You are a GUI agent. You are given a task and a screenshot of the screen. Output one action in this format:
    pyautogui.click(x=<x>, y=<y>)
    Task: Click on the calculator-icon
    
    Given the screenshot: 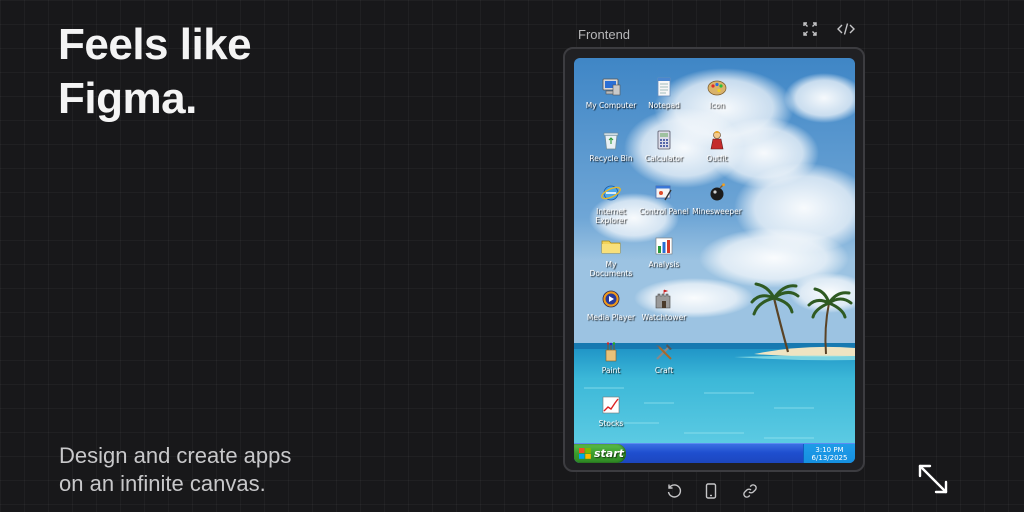 What is the action you would take?
    pyautogui.click(x=664, y=140)
    